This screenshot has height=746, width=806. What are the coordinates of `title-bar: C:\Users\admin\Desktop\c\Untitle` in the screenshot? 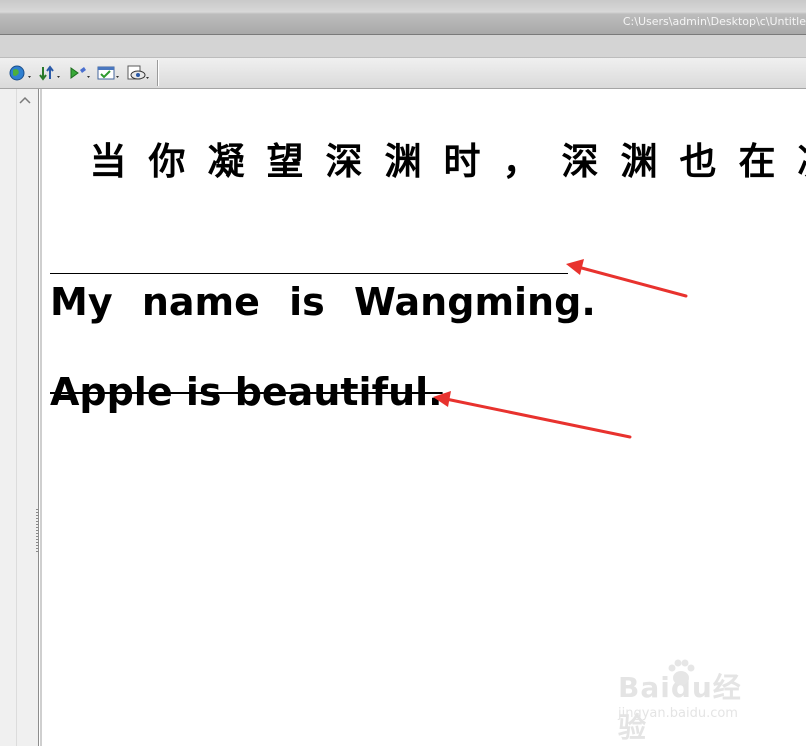 It's located at (403, 17).